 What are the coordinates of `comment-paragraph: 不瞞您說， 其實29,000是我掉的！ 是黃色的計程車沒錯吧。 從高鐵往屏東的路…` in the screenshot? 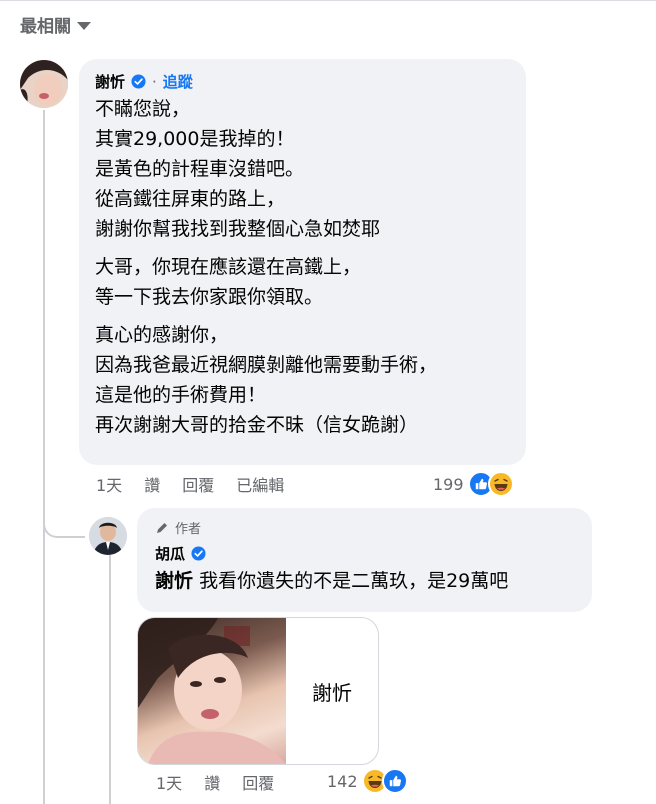 It's located at (303, 169).